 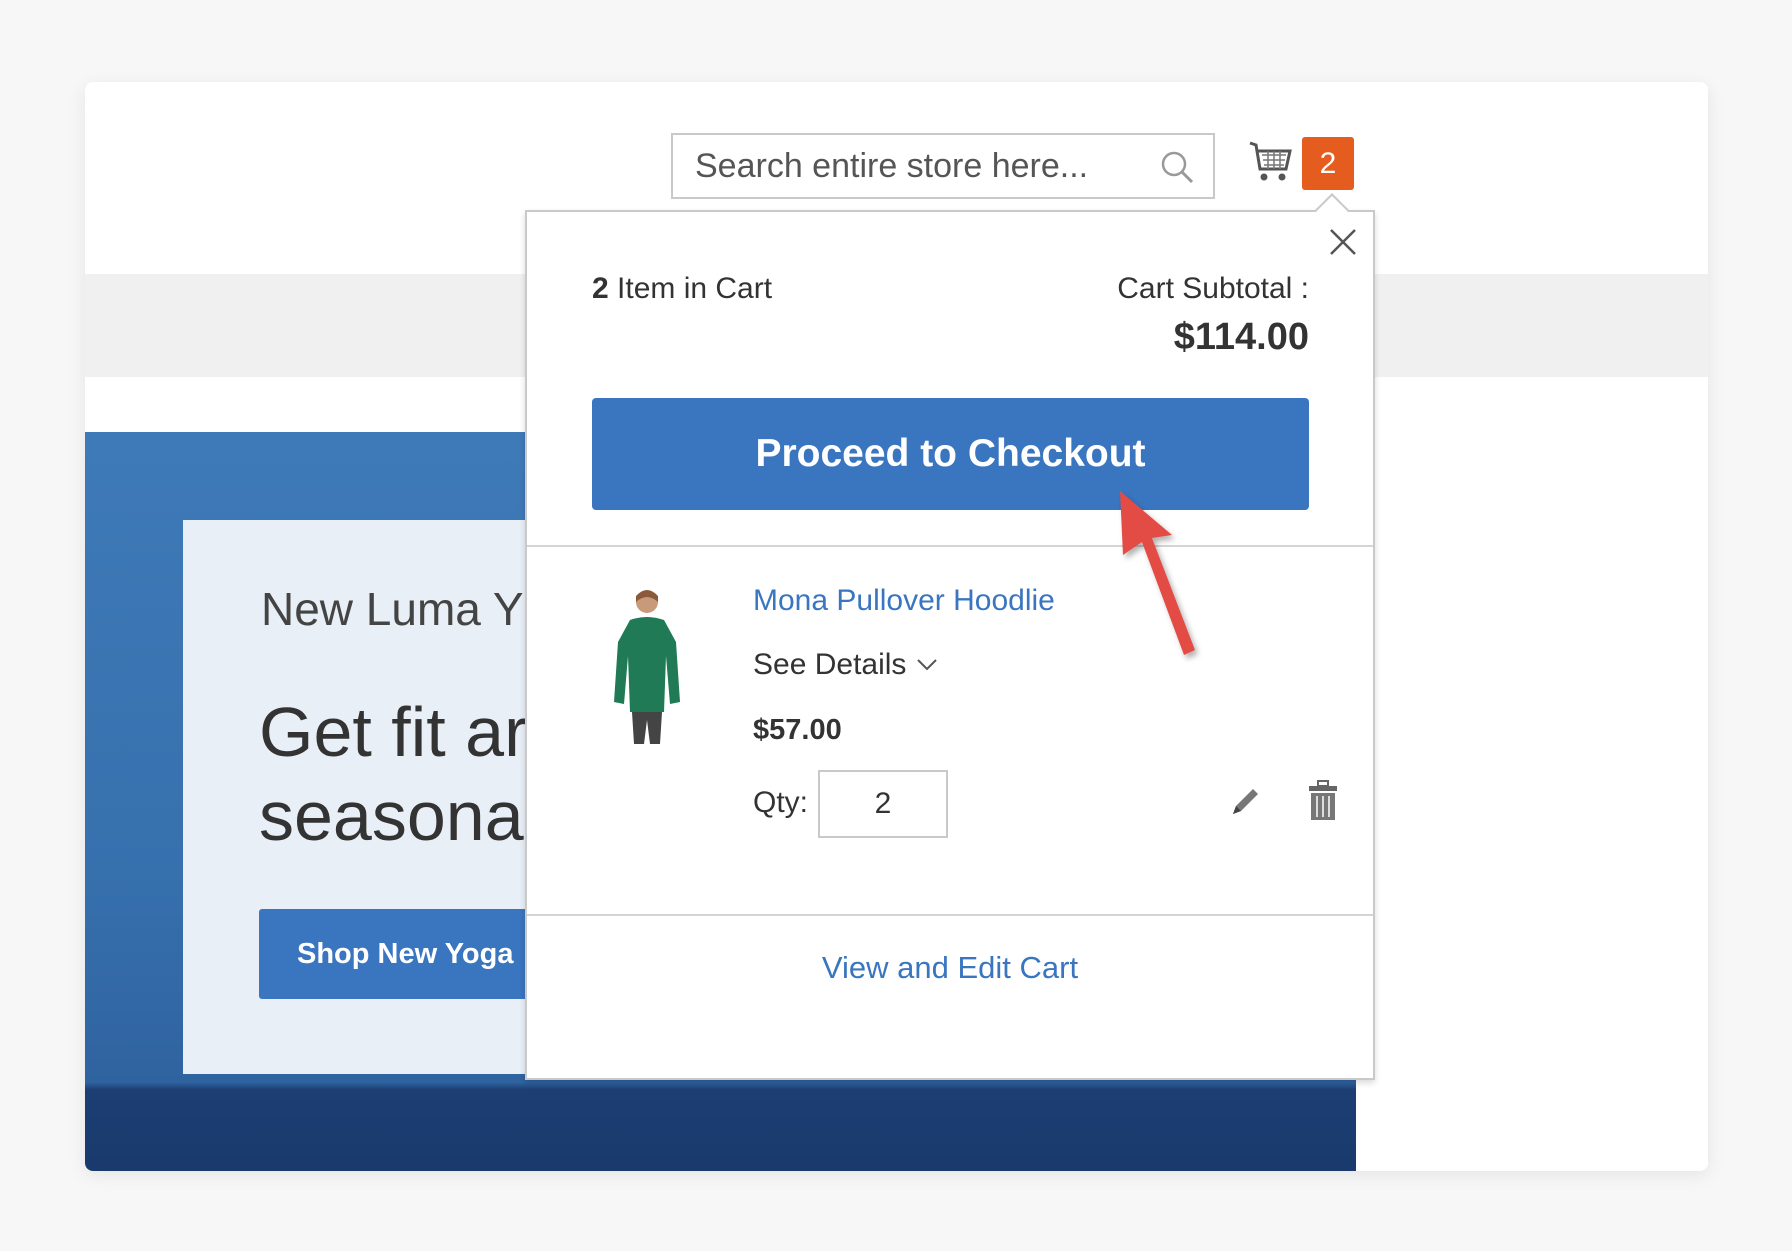 I want to click on proceed-to-checkout-button: Proceed to Checkout, so click(x=950, y=454).